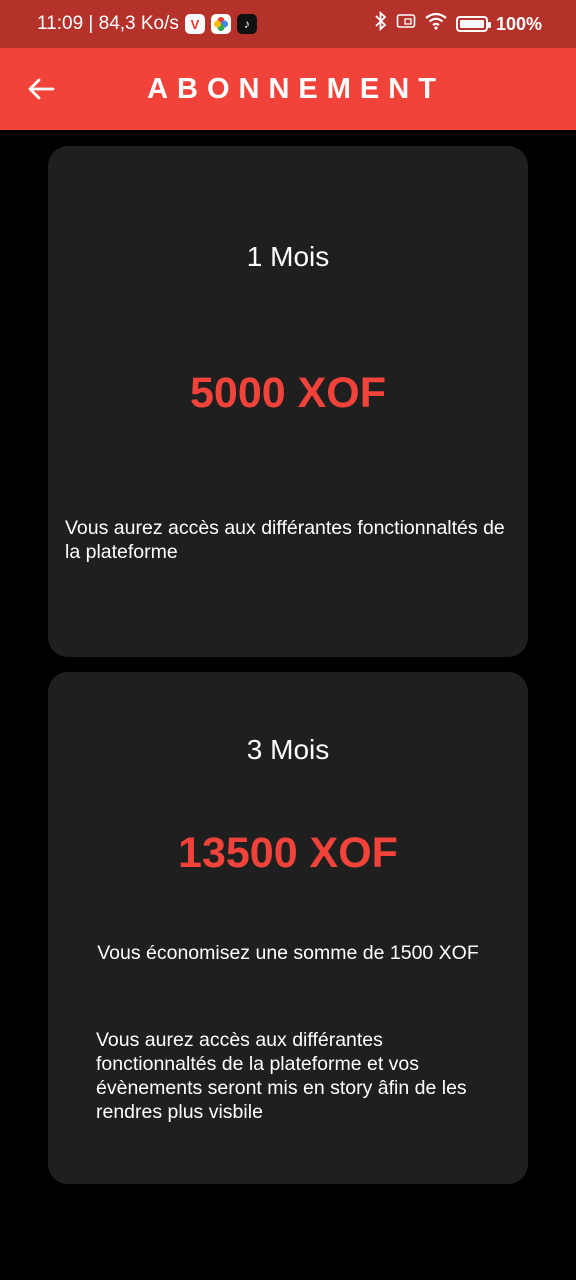  I want to click on plan-savings: Vous économisez une somme de 1500 XOF, so click(288, 953).